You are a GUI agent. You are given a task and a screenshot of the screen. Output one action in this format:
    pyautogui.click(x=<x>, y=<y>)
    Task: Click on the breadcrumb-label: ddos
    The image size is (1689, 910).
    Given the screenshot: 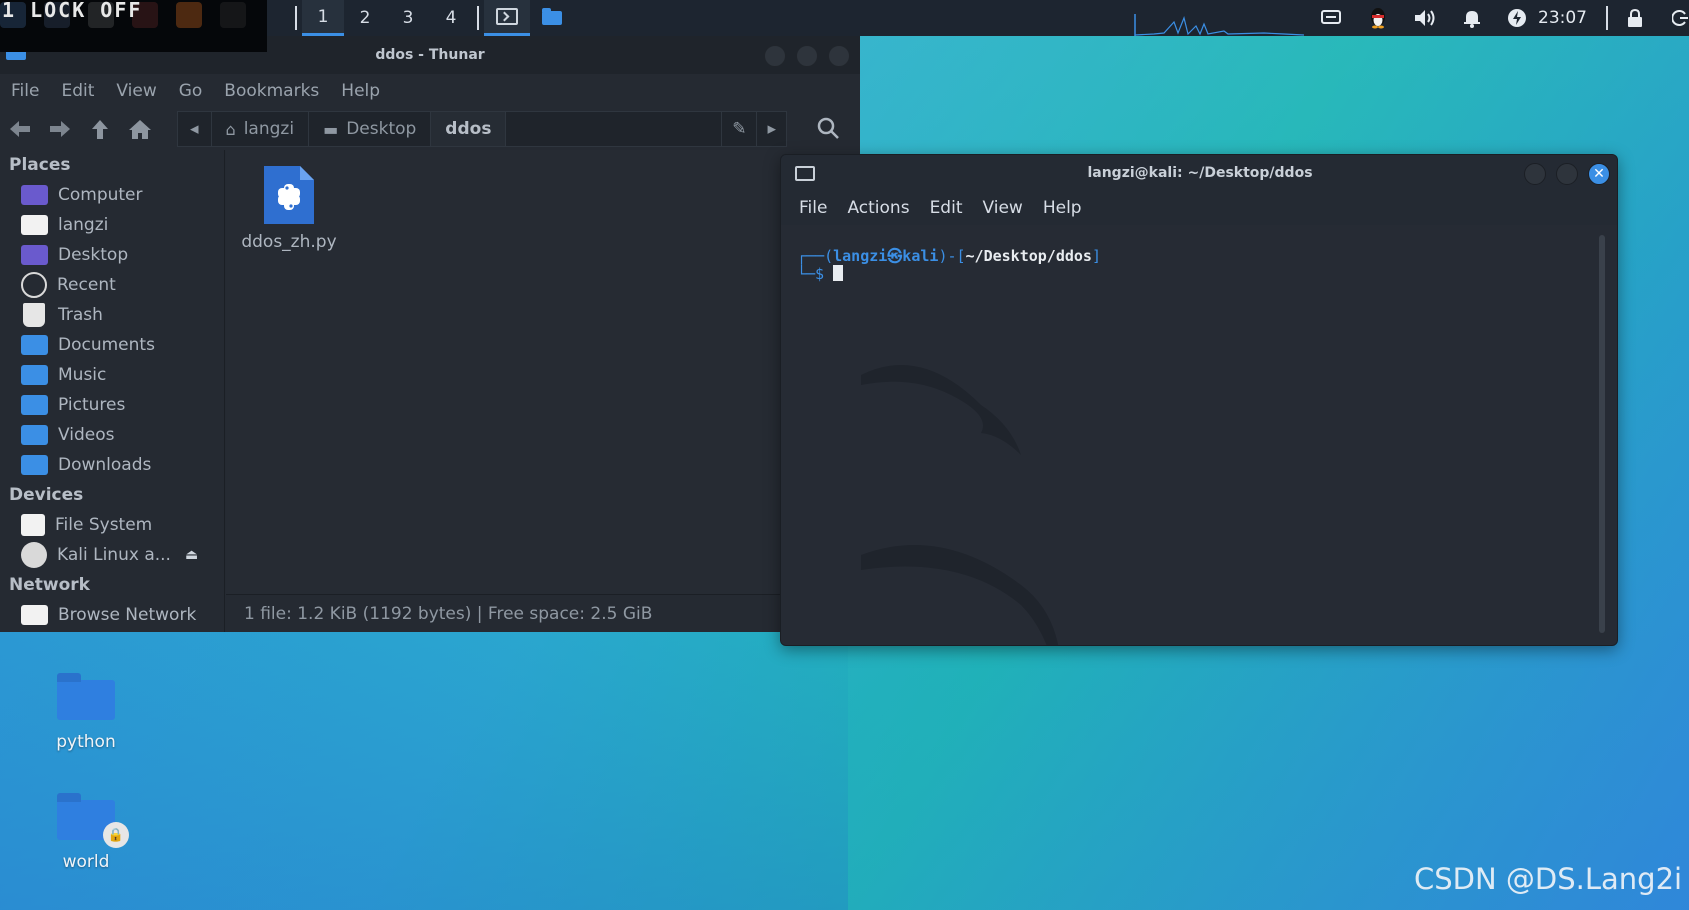 What is the action you would take?
    pyautogui.click(x=468, y=129)
    